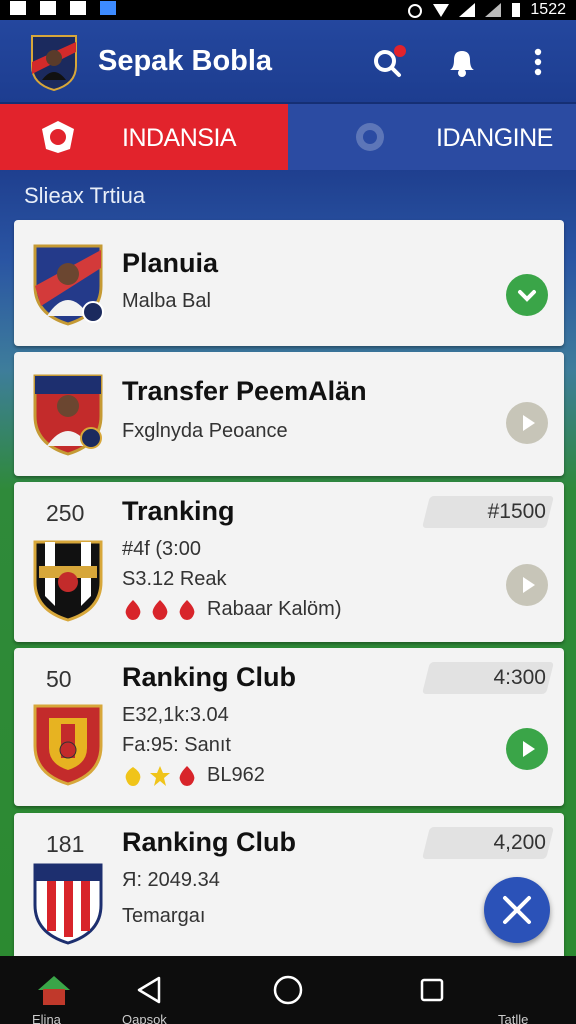 This screenshot has width=576, height=1024. I want to click on trophy-icon, so click(133, 776).